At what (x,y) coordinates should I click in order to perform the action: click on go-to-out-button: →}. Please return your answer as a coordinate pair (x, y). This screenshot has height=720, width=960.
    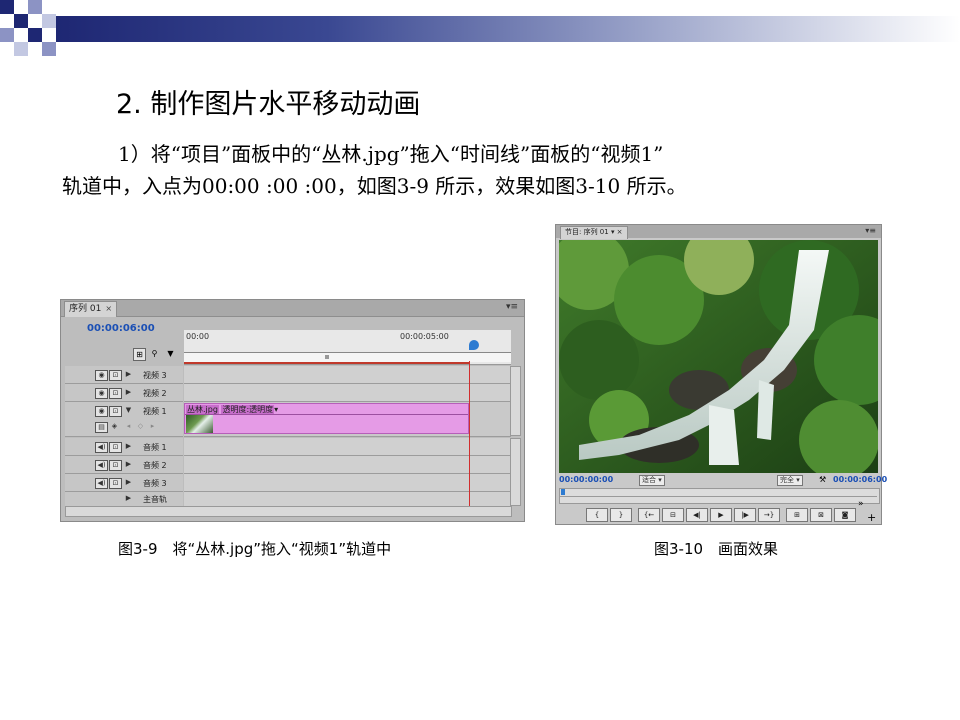
    Looking at the image, I should click on (769, 515).